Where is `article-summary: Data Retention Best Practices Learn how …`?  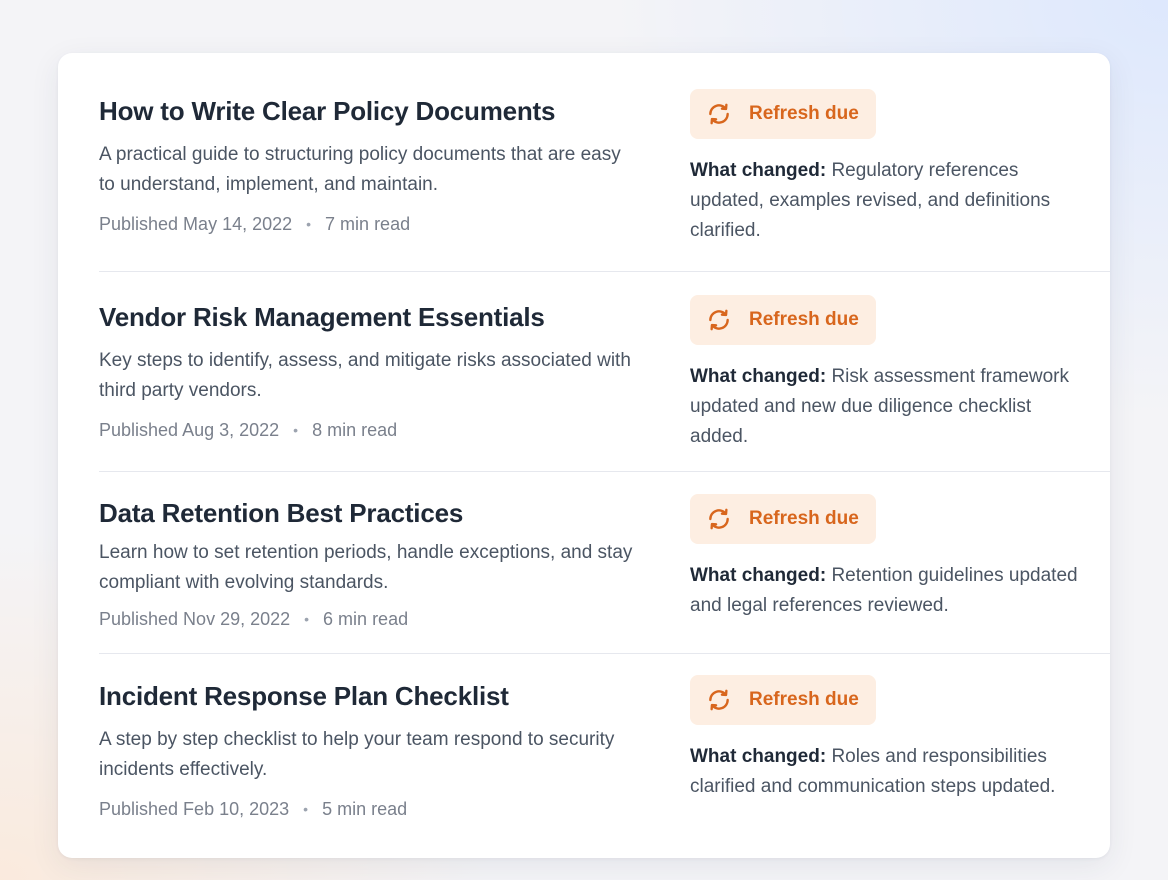
article-summary: Data Retention Best Practices Learn how … is located at coordinates (369, 564).